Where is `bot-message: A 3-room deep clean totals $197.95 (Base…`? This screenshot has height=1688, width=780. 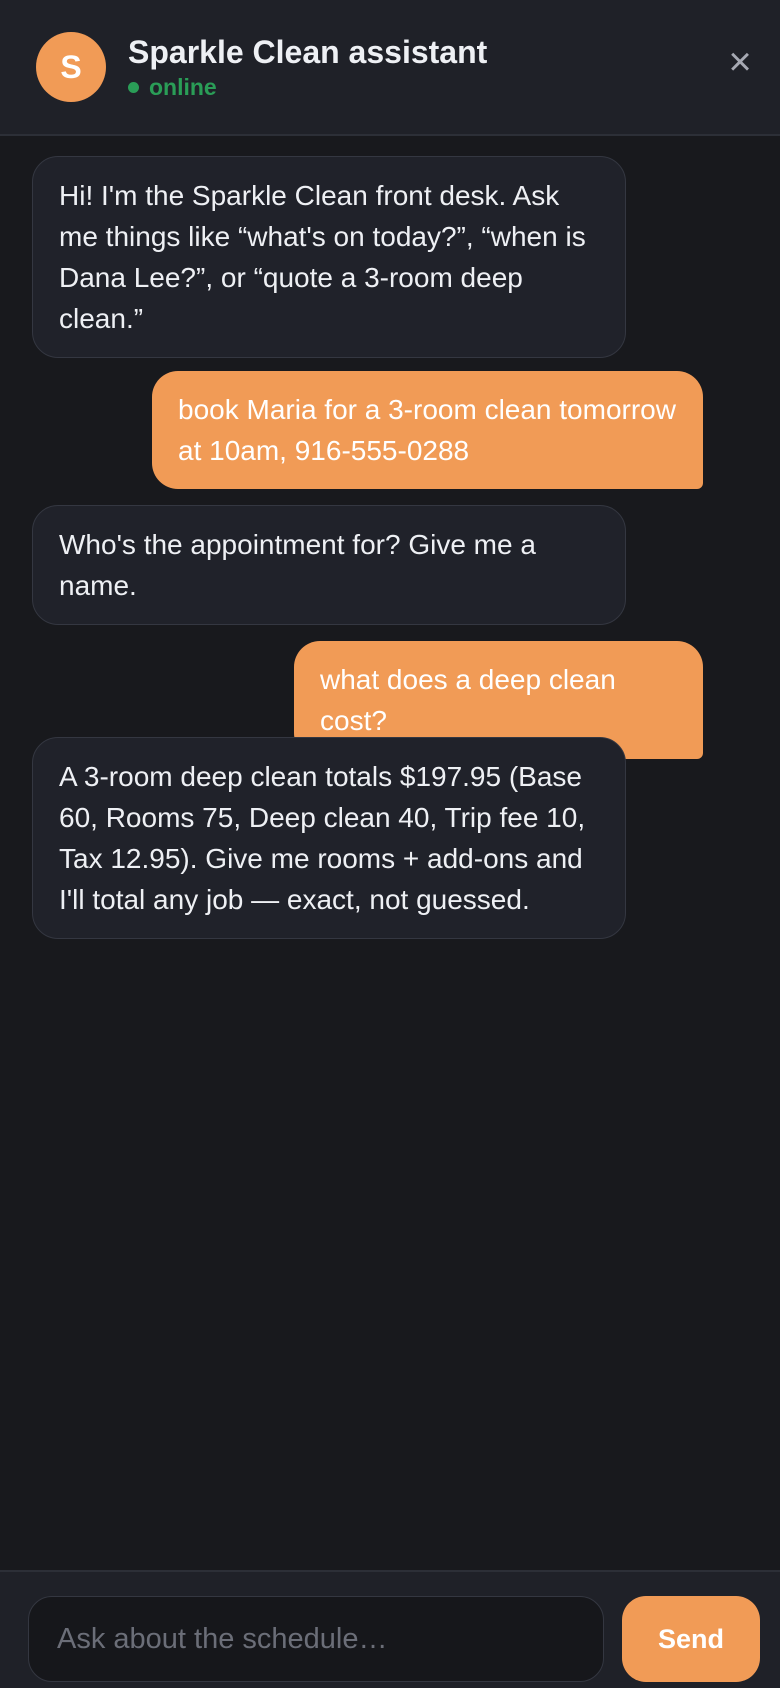 bot-message: A 3-room deep clean totals $197.95 (Base… is located at coordinates (329, 838).